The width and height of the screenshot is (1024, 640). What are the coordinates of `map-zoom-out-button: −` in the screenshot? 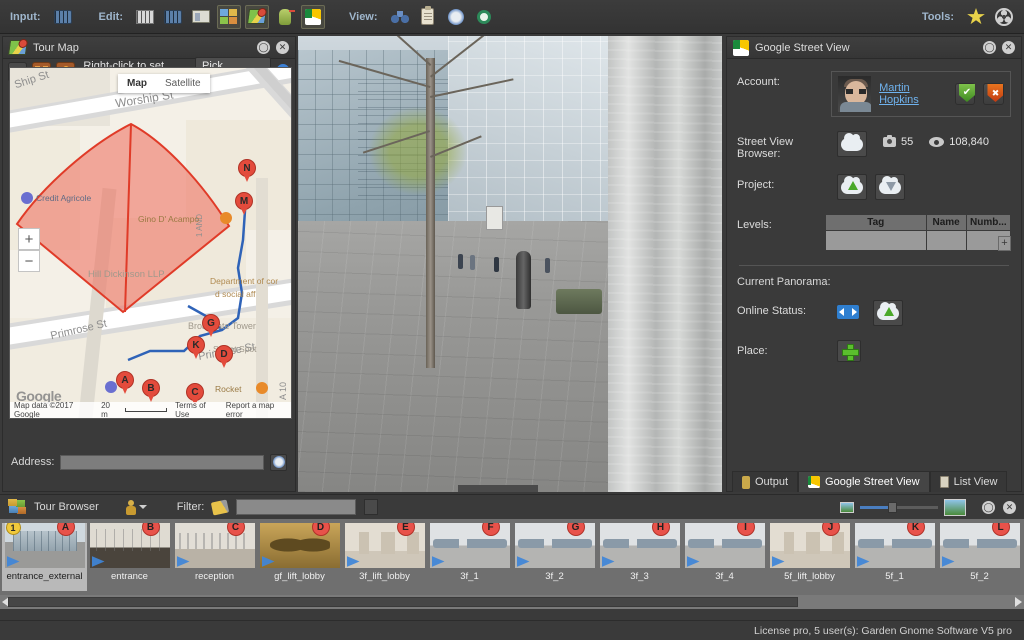 It's located at (29, 261).